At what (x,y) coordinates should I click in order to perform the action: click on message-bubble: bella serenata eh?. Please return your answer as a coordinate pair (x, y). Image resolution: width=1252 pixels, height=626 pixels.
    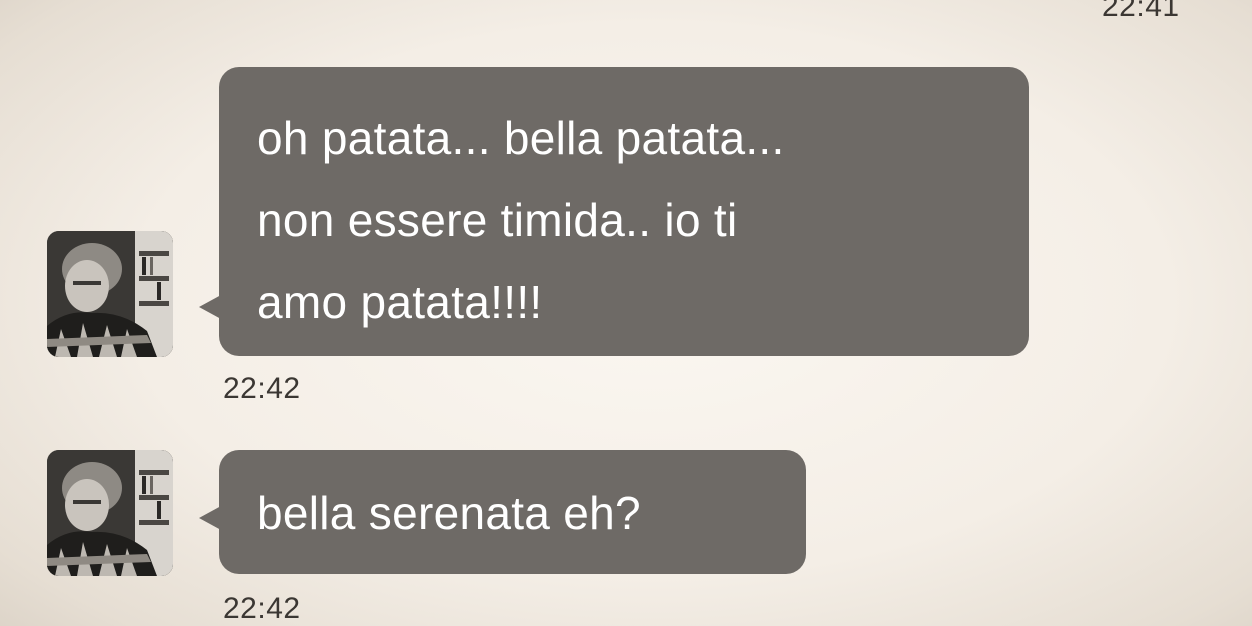
    Looking at the image, I should click on (502, 512).